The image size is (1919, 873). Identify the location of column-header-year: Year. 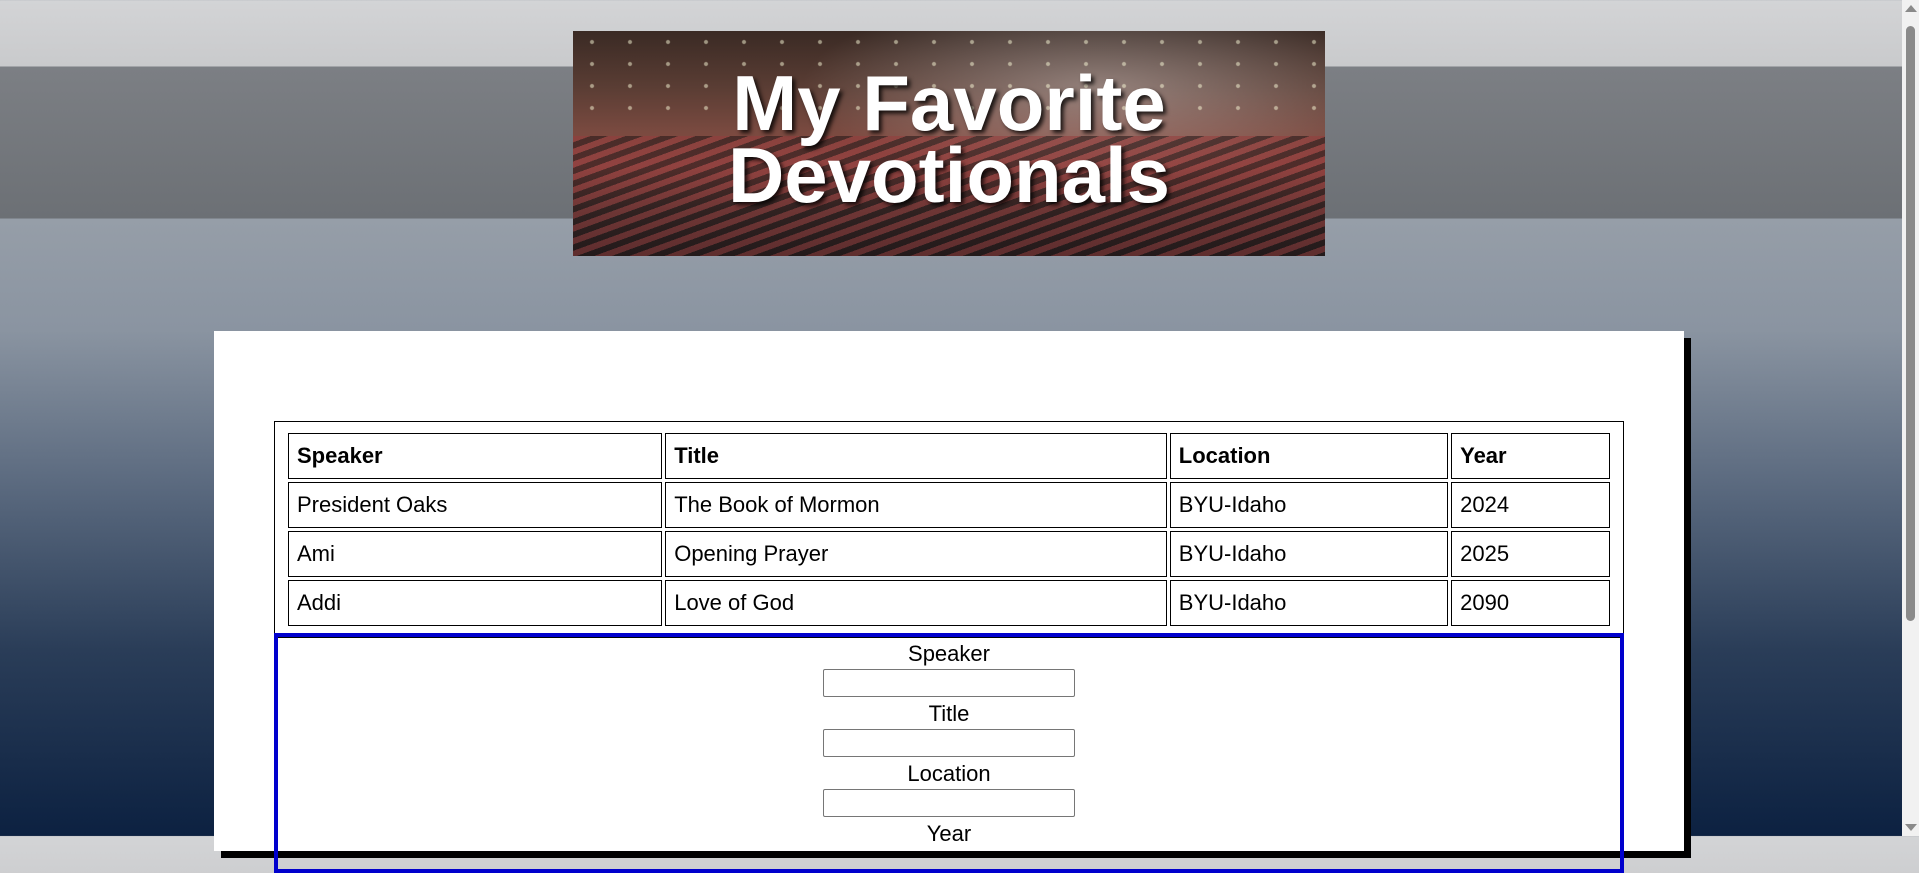
(1530, 456).